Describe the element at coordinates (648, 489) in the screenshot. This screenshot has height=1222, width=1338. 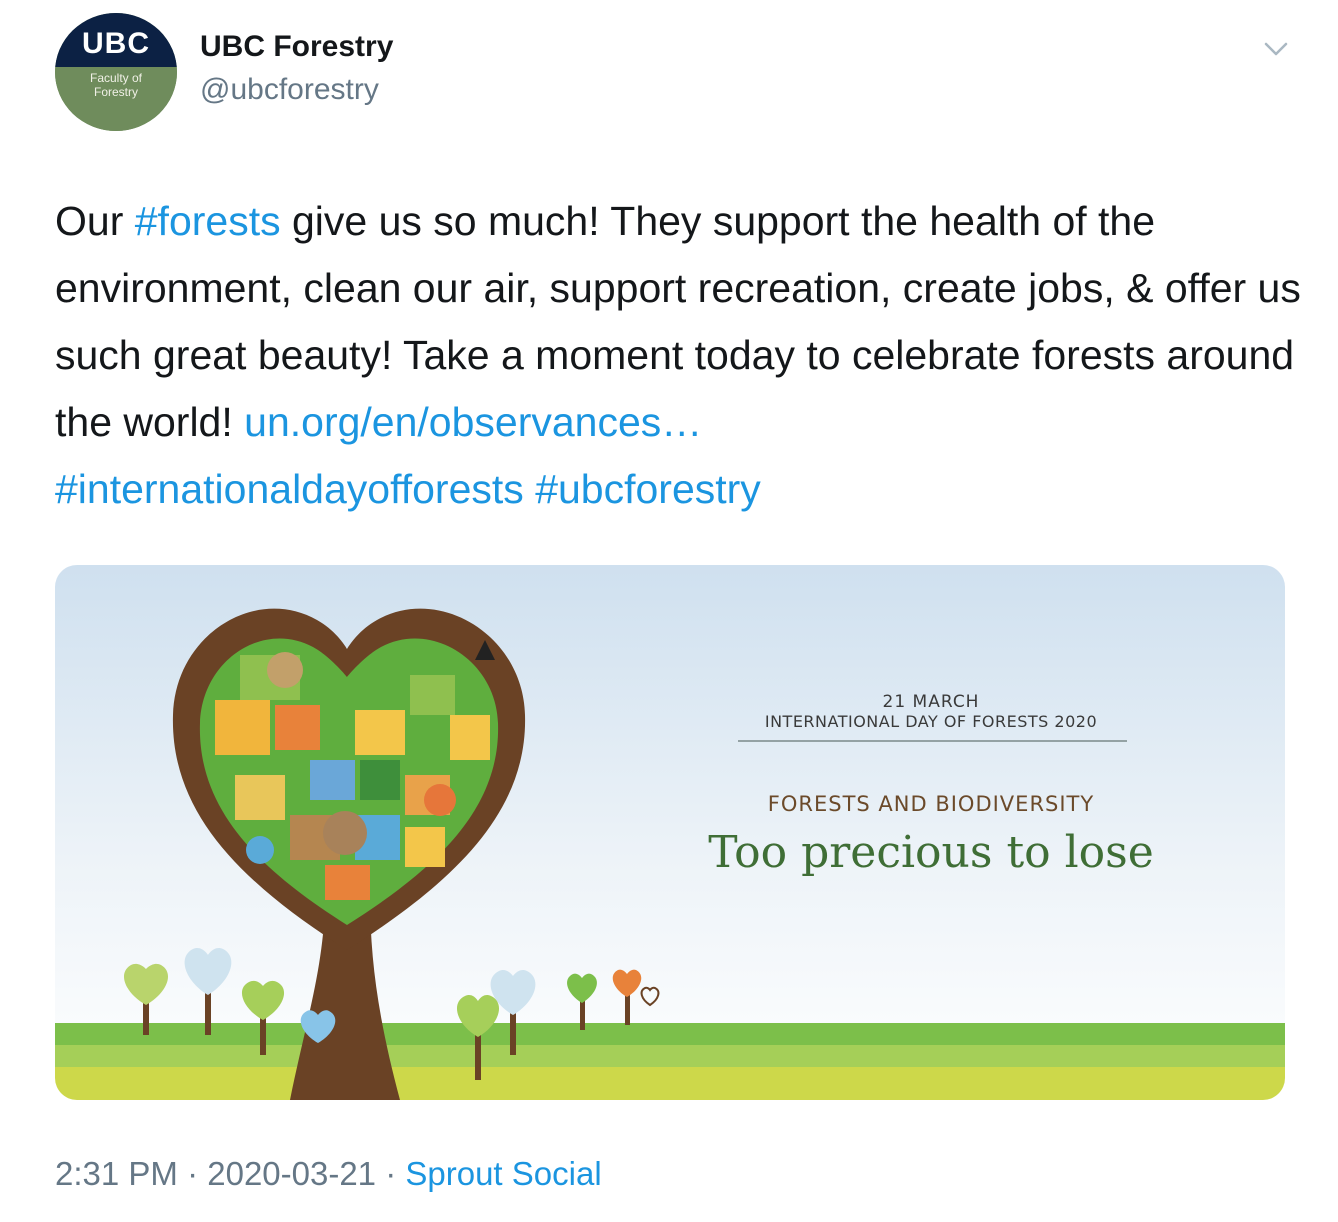
I see `hashtag-ubcforestry: #ubcforestry` at that location.